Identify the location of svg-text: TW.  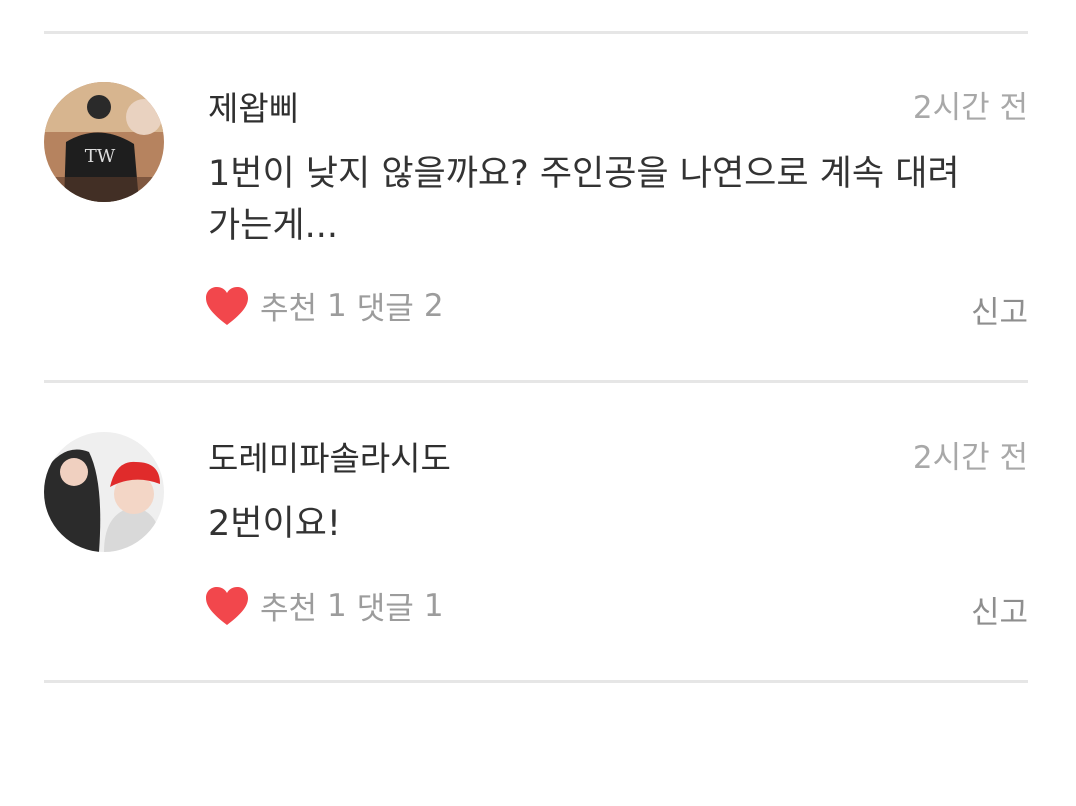
(100, 156).